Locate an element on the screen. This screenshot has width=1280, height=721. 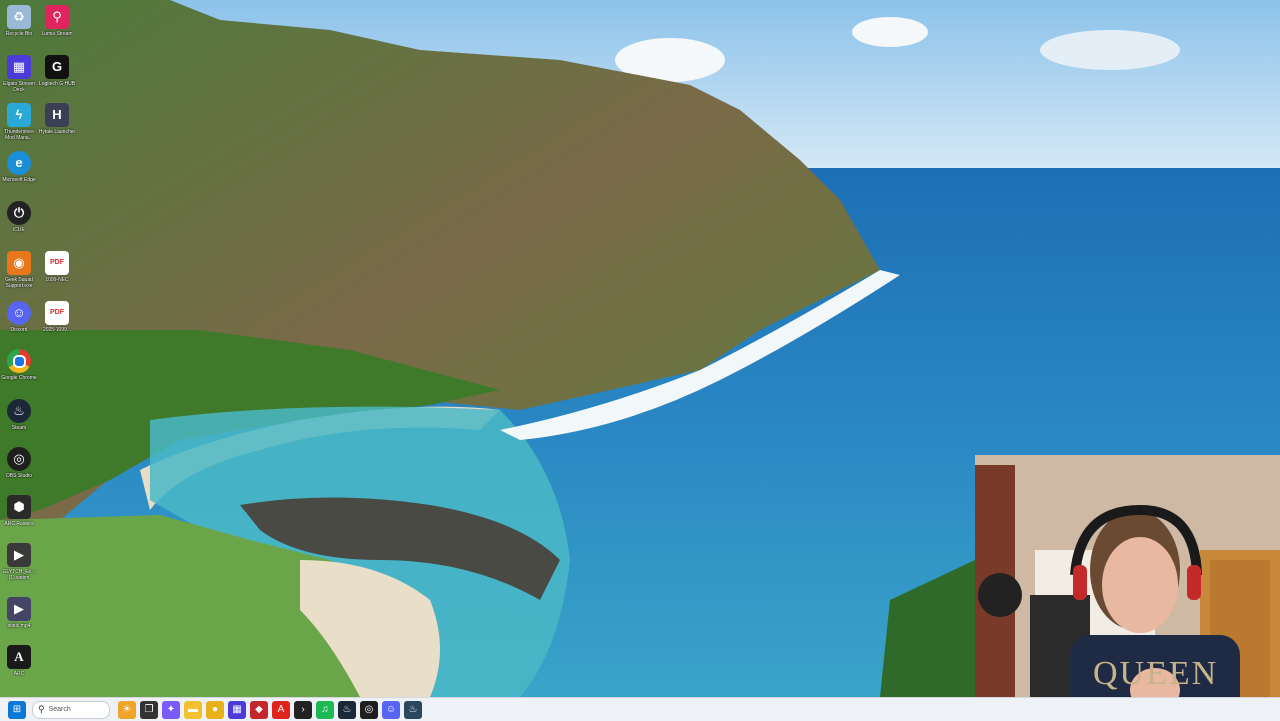
desktop-icon-obs: ◎ OBS Studio is located at coordinates (19, 461).